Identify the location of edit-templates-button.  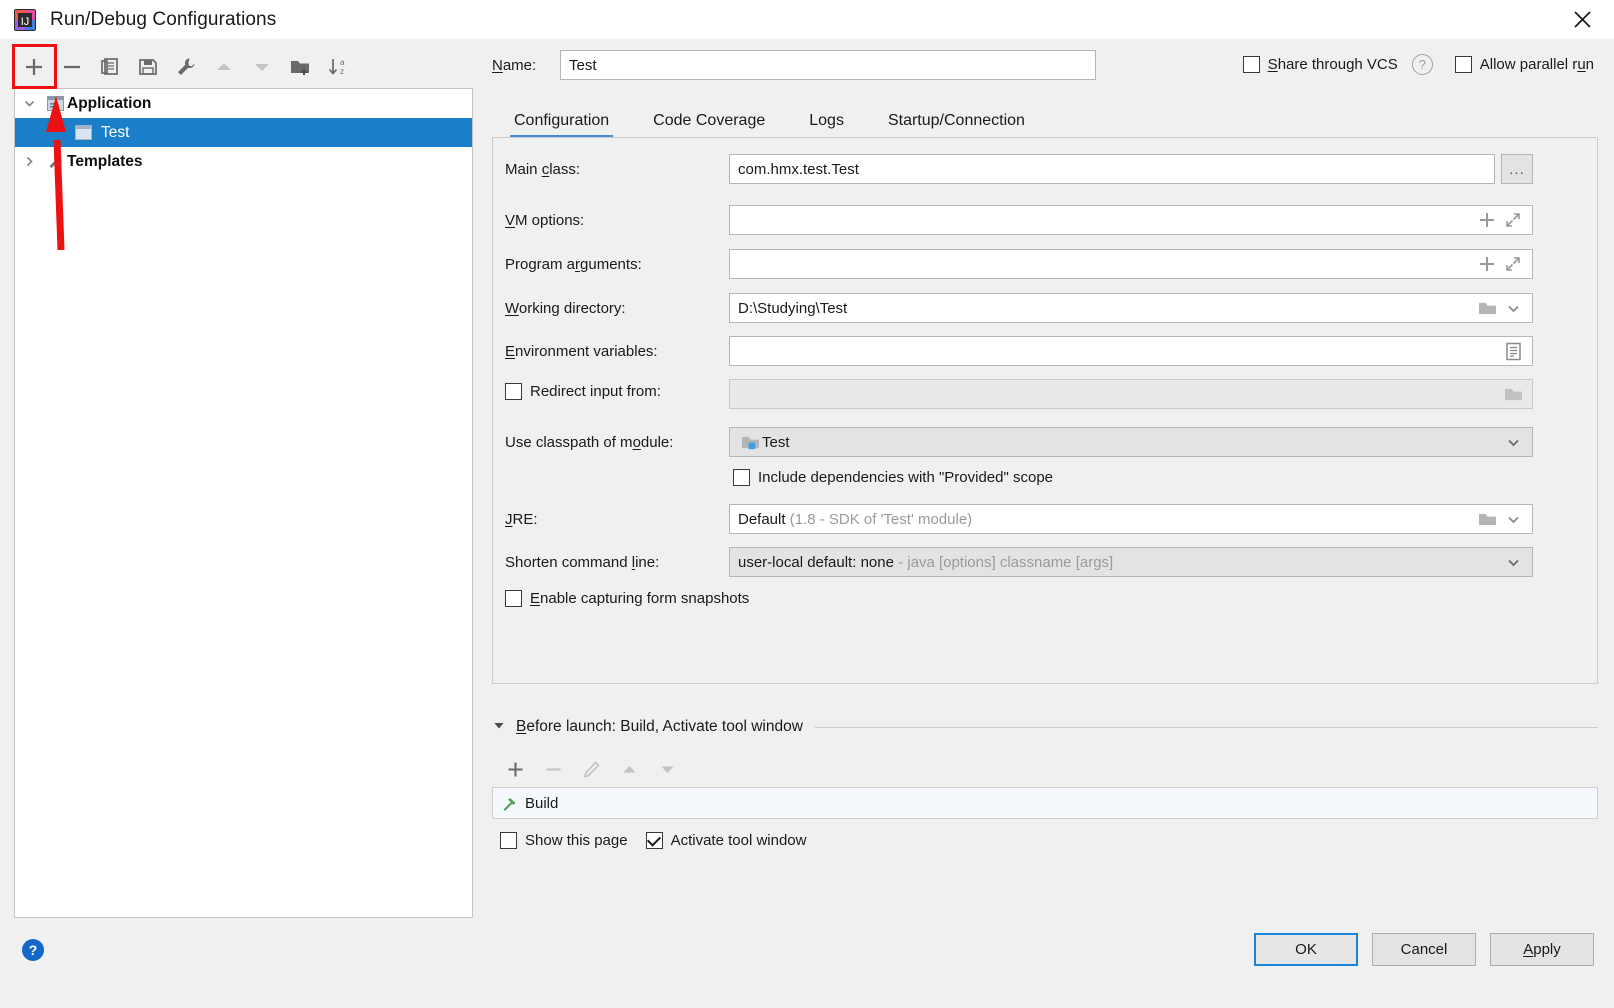
(186, 67).